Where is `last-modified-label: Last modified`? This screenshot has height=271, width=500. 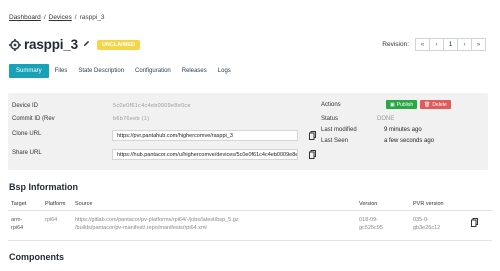
last-modified-label: Last modified is located at coordinates (339, 130).